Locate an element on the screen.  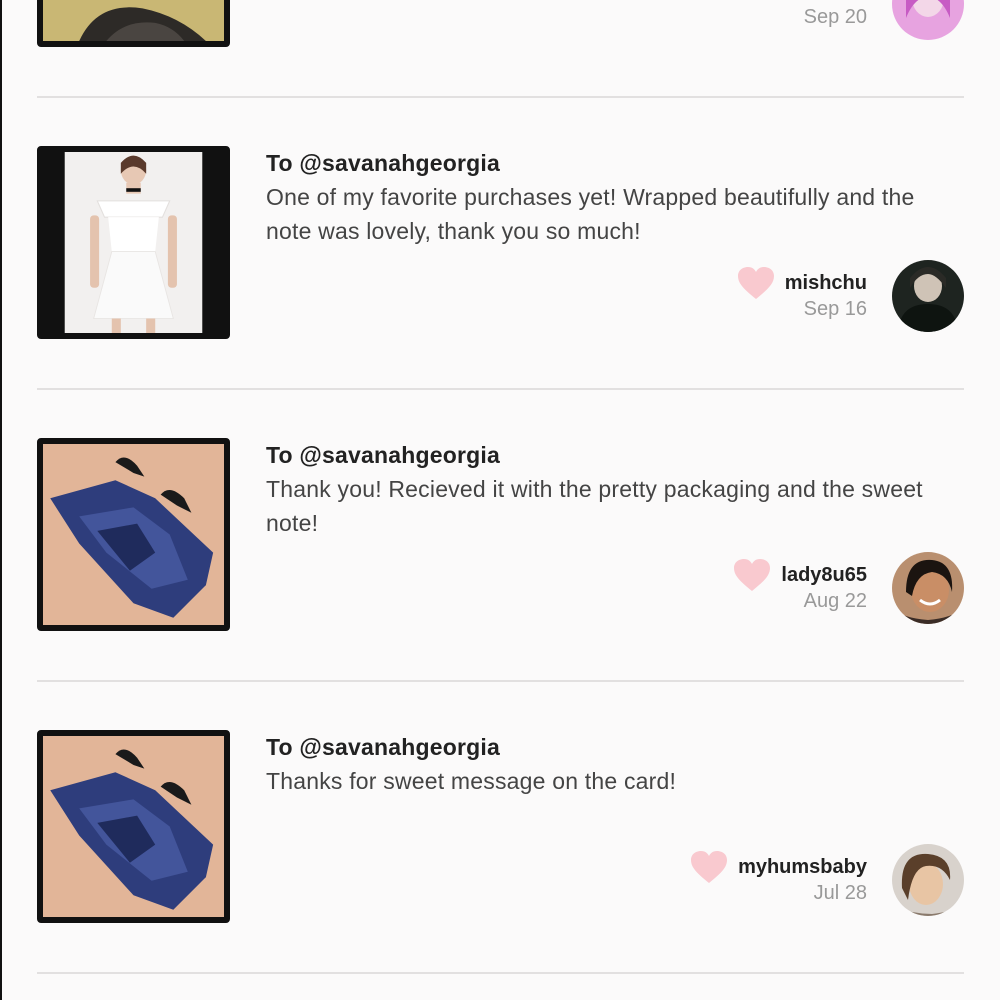
review-text: Thanks for sweet message on the card! is located at coordinates (471, 781).